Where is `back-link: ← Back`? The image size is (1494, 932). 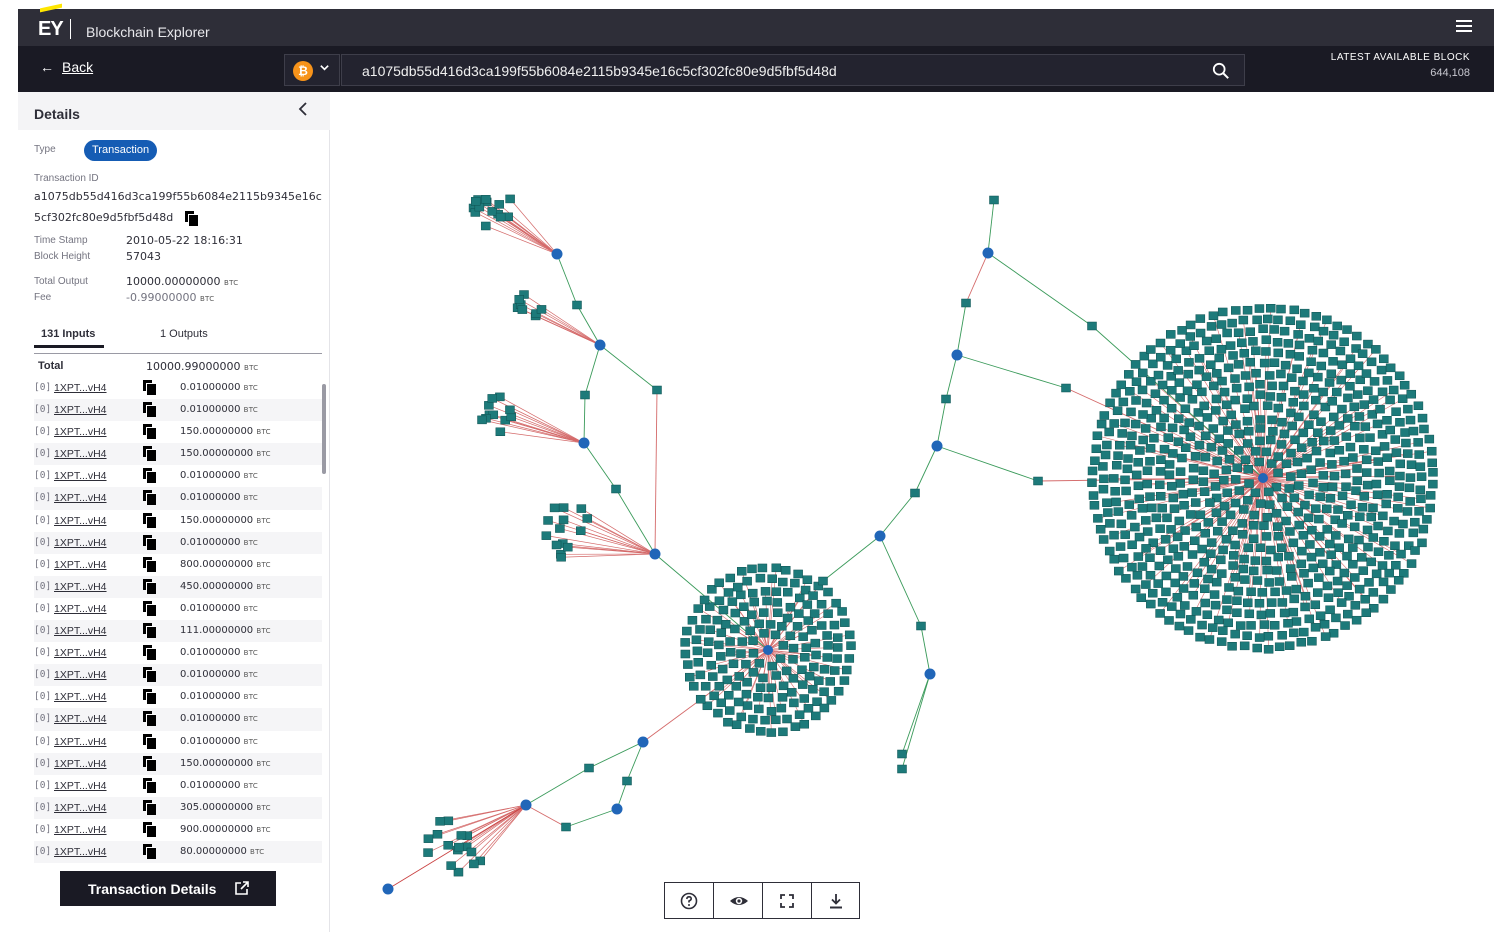
back-link: ← Back is located at coordinates (66, 67).